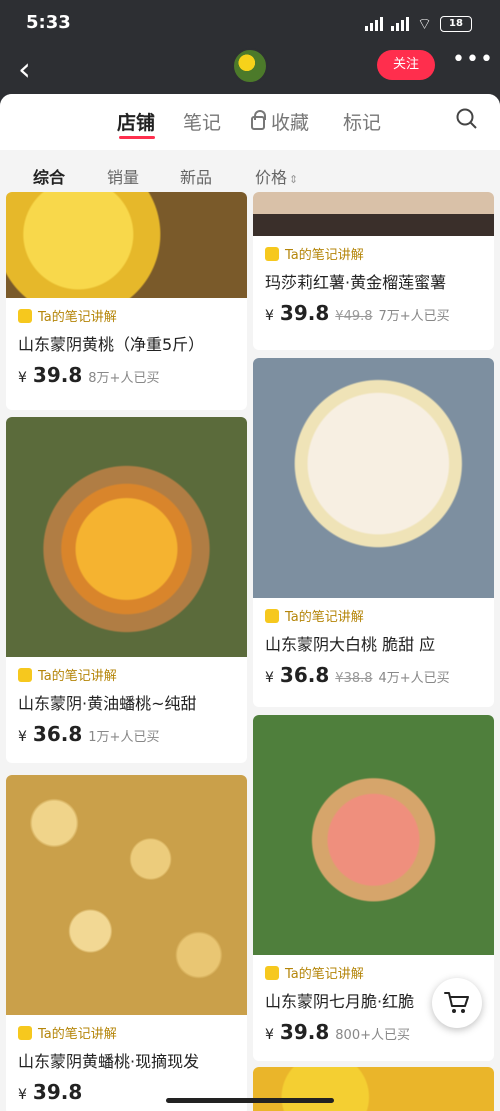  Describe the element at coordinates (124, 737) in the screenshot. I see `sold-count: 1万+人已买` at that location.